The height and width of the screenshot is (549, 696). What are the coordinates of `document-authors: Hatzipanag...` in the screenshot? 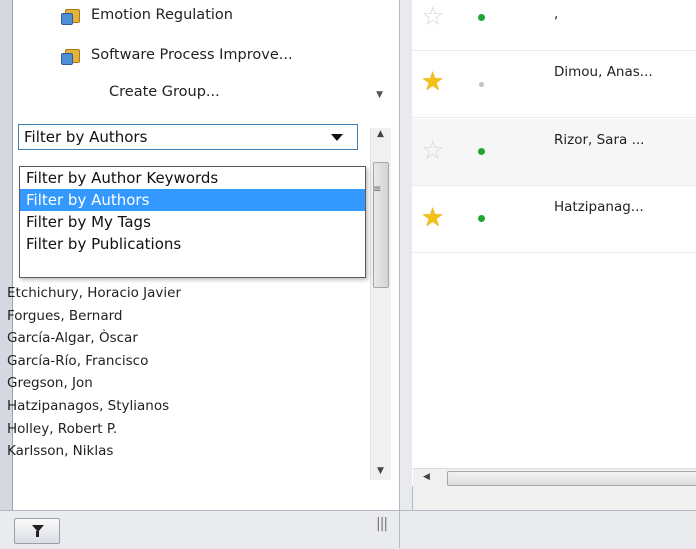 It's located at (599, 207).